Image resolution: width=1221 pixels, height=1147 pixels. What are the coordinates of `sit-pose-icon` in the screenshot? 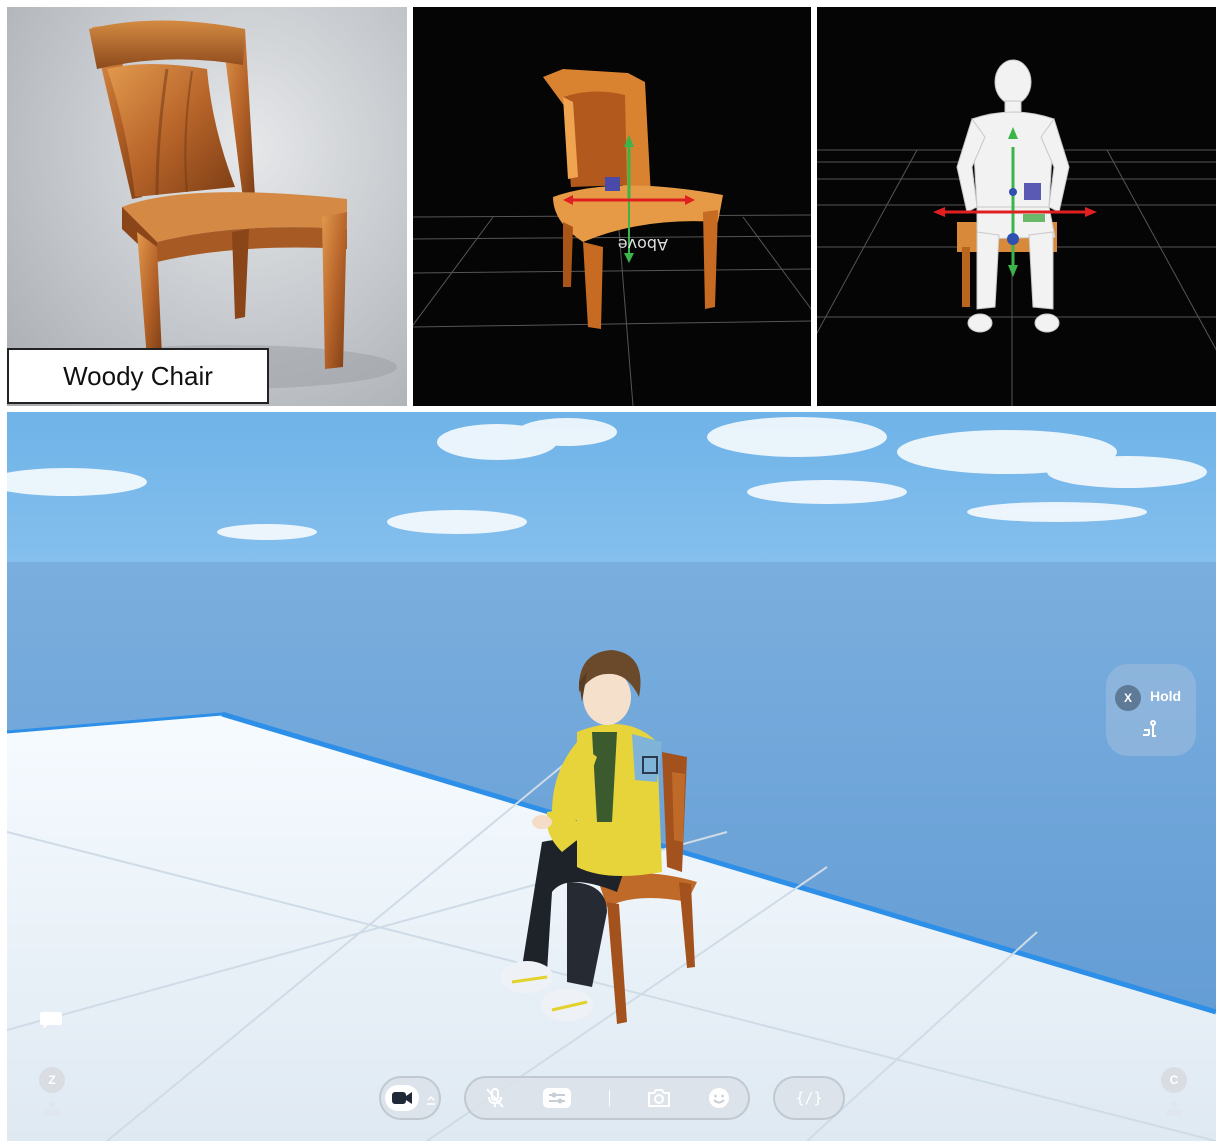 It's located at (1150, 728).